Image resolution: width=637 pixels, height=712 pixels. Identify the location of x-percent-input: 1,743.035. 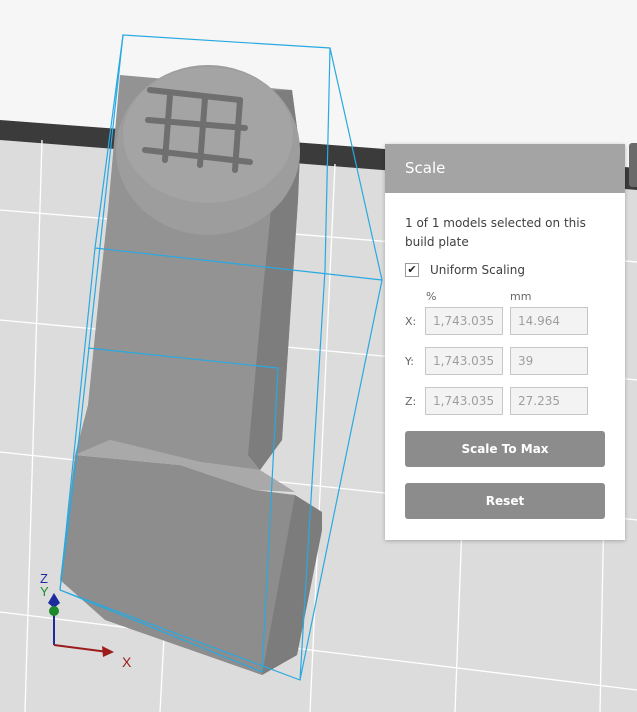
(464, 321).